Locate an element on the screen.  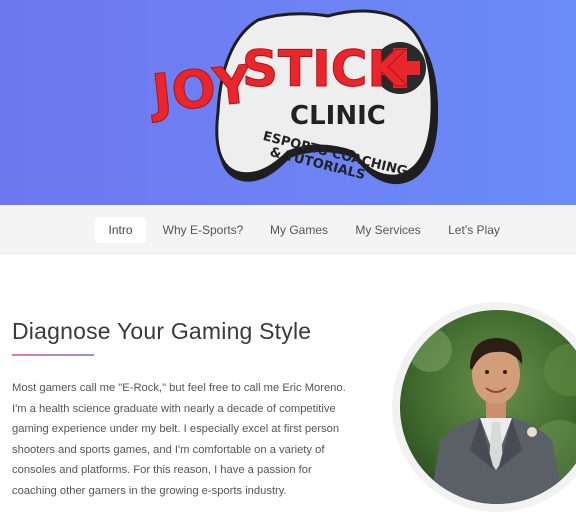
profile-photo-frame is located at coordinates (484, 407).